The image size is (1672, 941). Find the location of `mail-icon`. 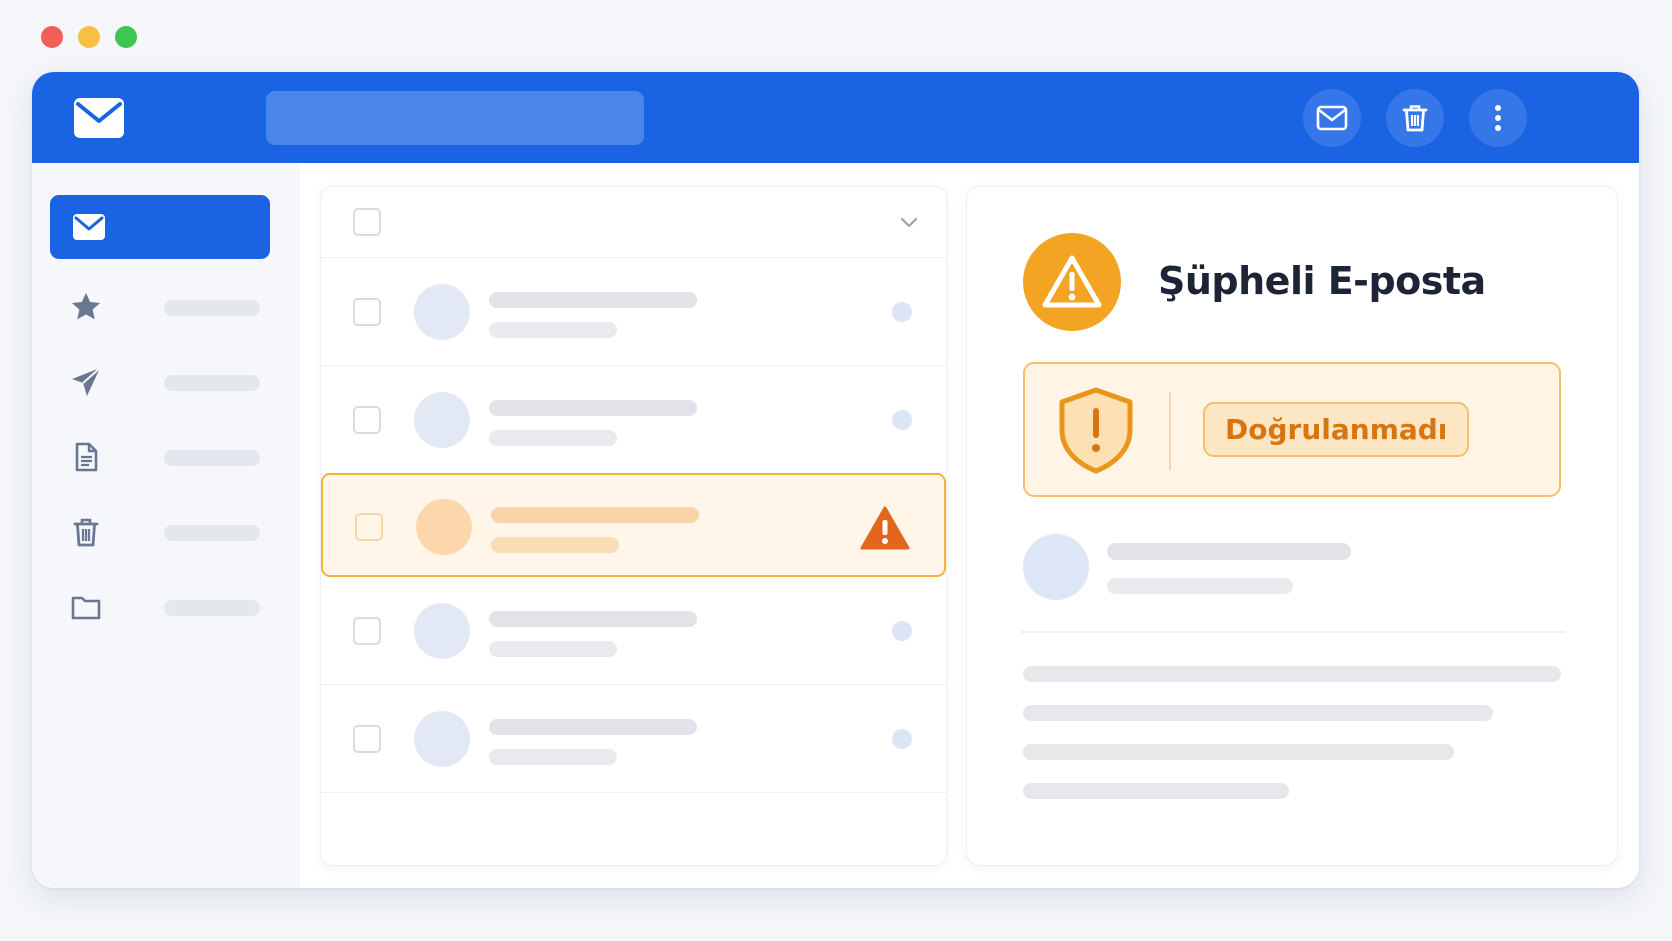

mail-icon is located at coordinates (89, 227).